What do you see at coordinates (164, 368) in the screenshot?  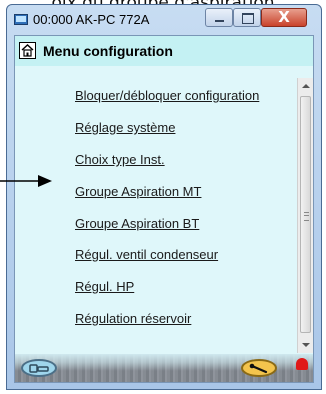 I see `bottom-status-bar` at bounding box center [164, 368].